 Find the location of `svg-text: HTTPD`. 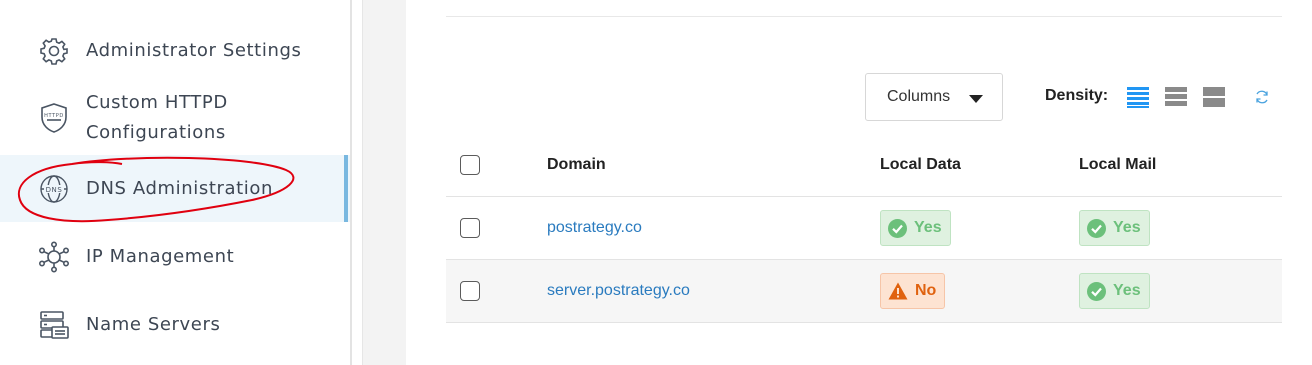

svg-text: HTTPD is located at coordinates (54, 116).